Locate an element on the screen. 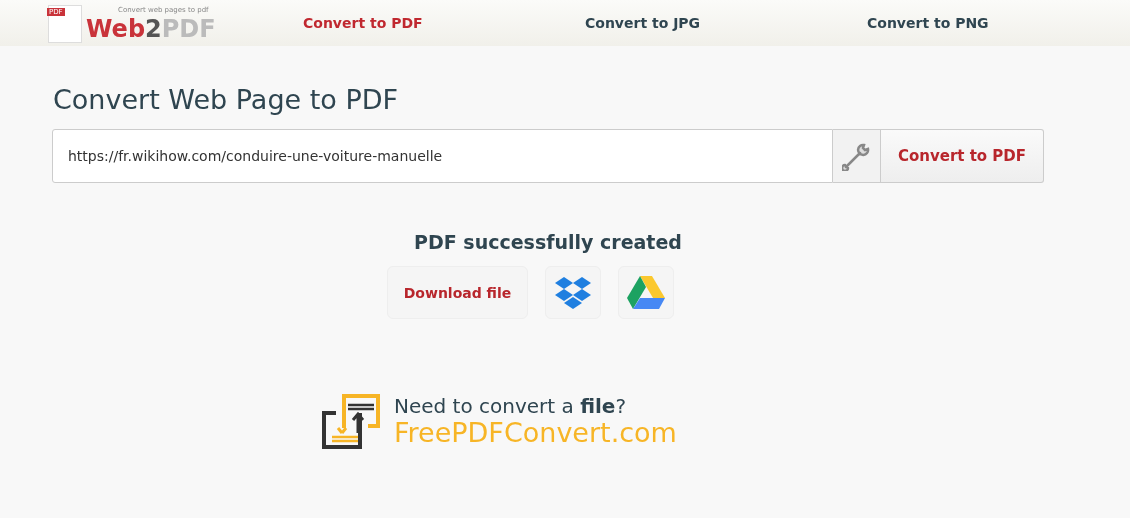 The image size is (1130, 518). wrench-icon is located at coordinates (856, 156).